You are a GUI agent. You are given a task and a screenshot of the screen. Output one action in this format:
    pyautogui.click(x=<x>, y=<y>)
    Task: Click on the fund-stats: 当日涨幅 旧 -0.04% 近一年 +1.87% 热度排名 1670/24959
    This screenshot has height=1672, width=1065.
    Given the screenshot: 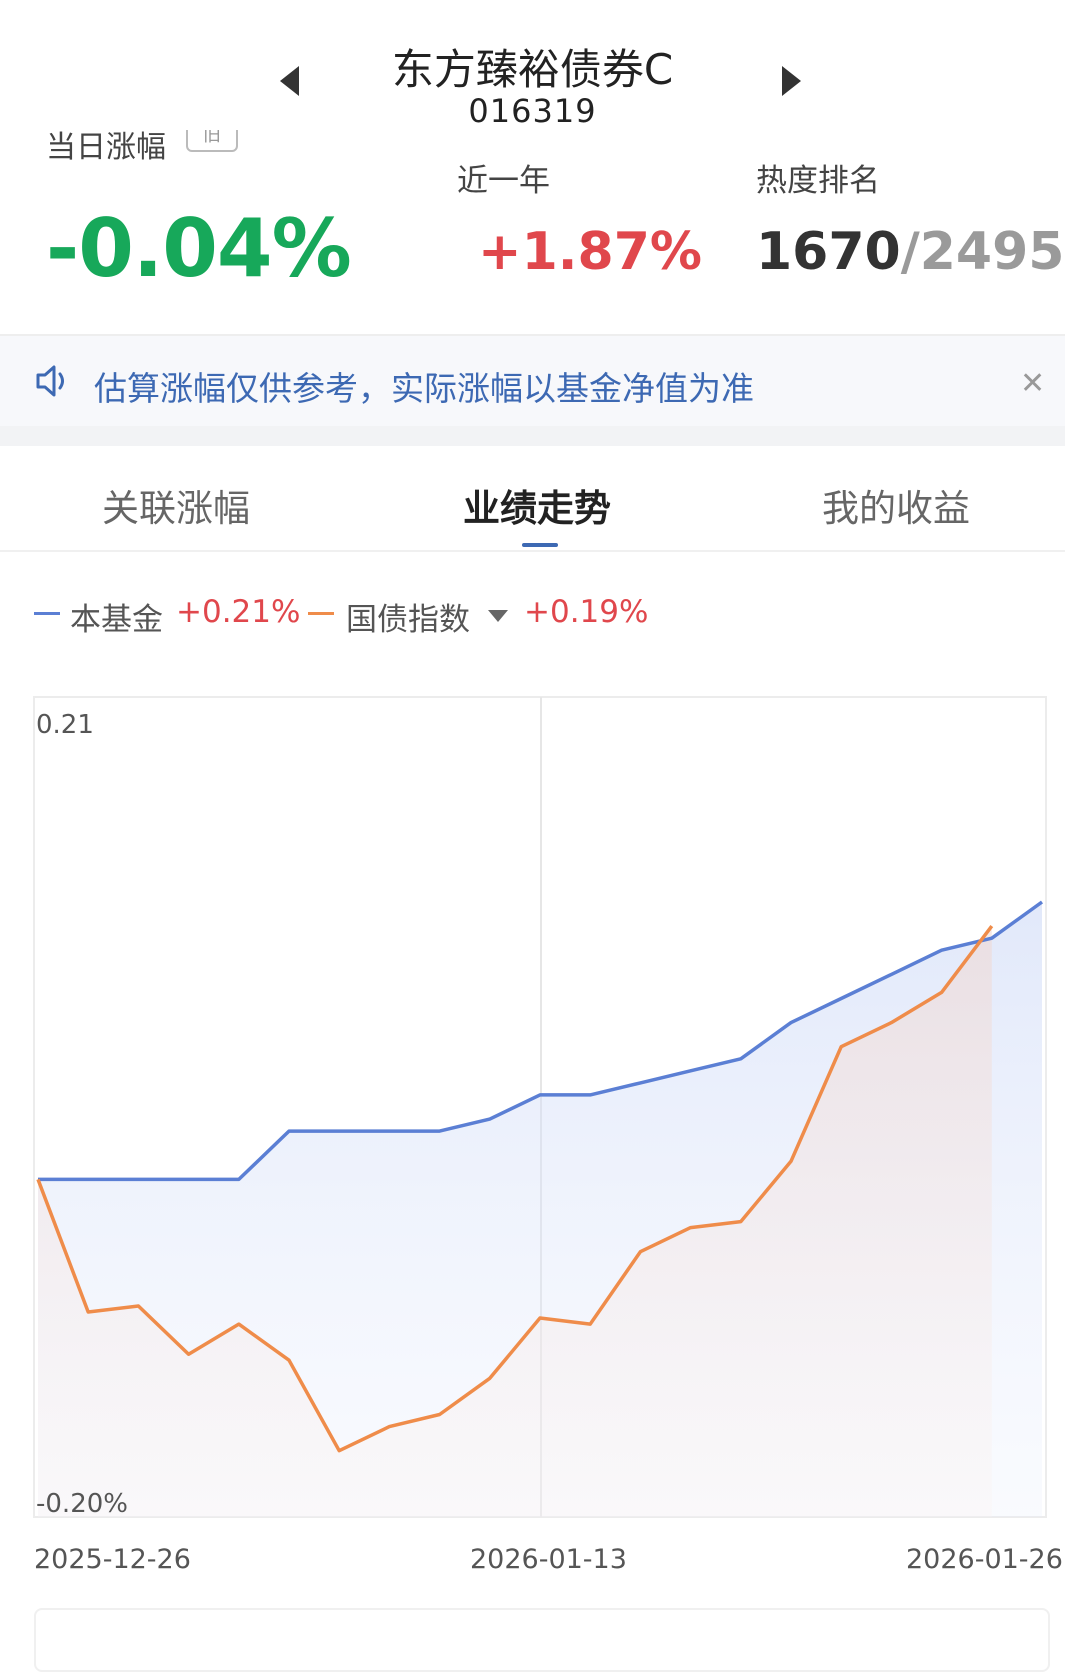 What is the action you would take?
    pyautogui.click(x=532, y=232)
    